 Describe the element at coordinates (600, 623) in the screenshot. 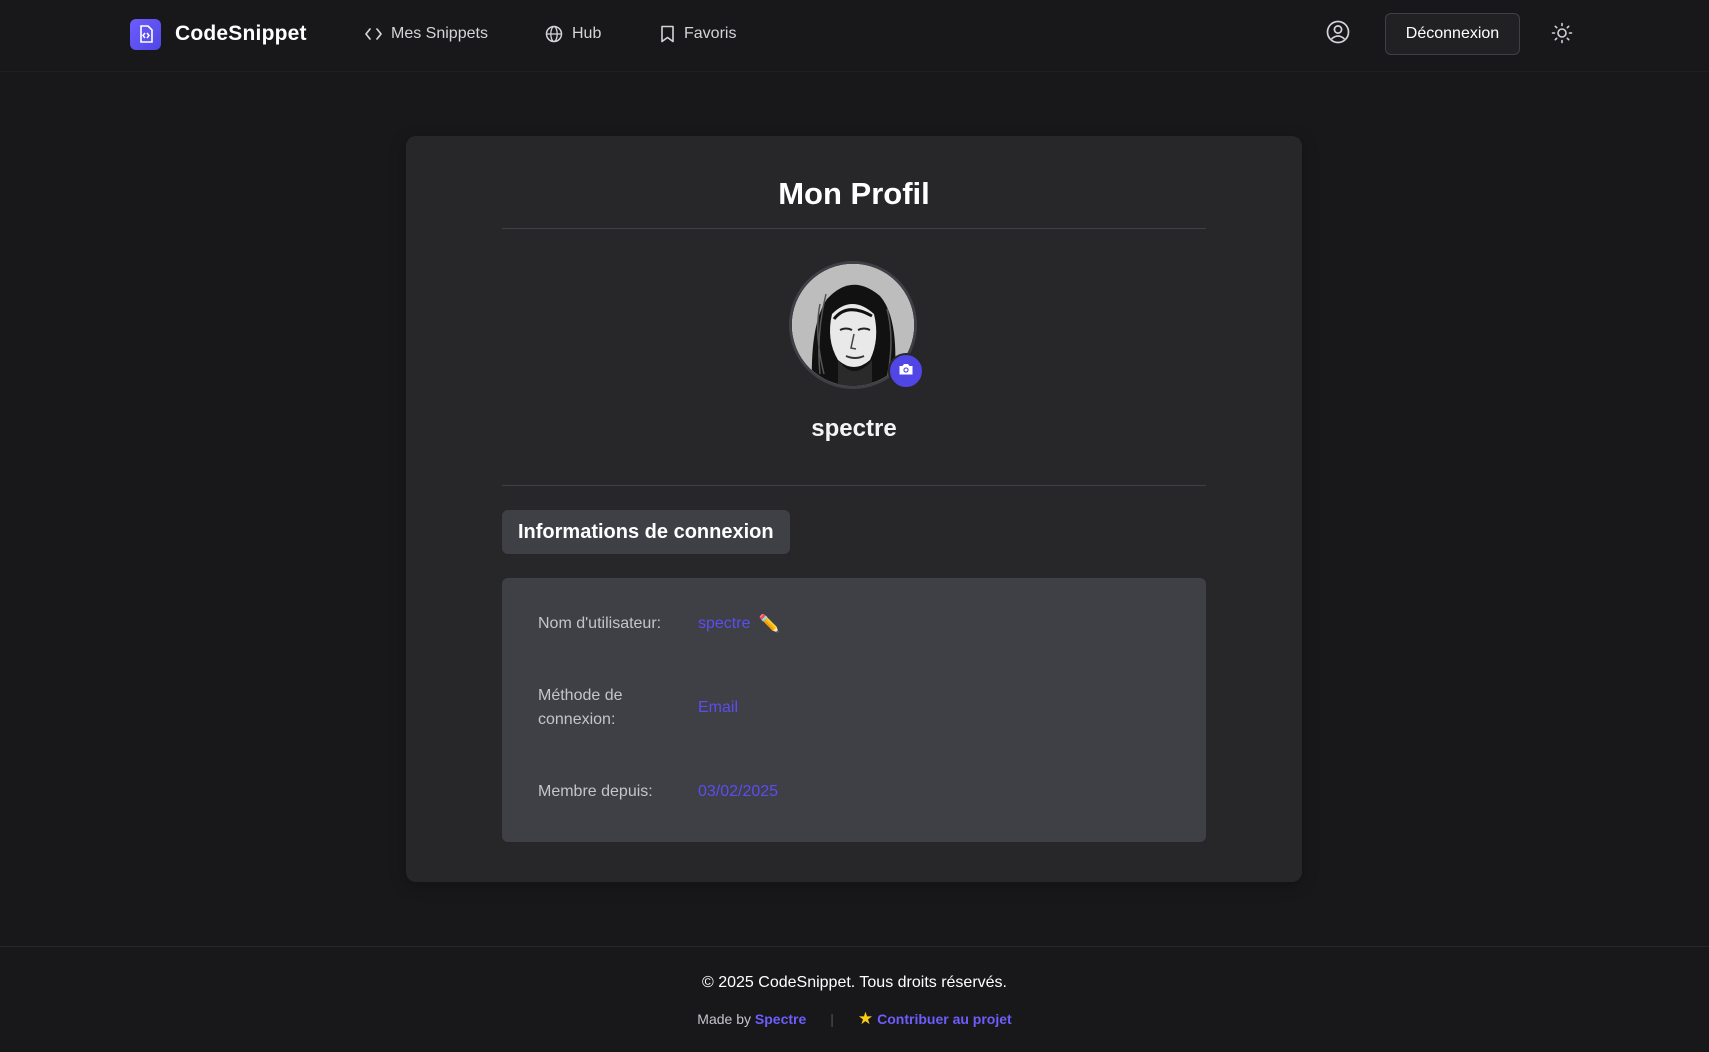

I see `field-label-username: Nom d'utilisateur:` at that location.